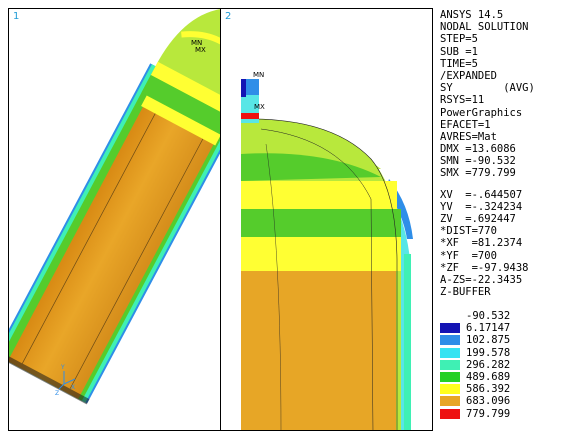  I want to click on legend-value: 296.282, so click(488, 364).